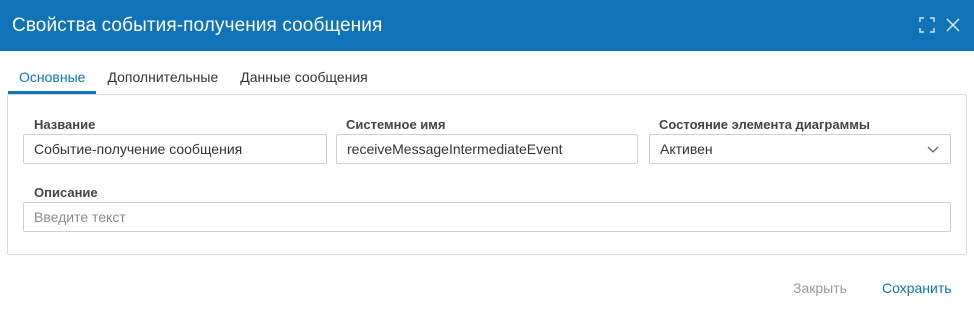 This screenshot has width=974, height=309. What do you see at coordinates (396, 124) in the screenshot?
I see `system-name-label: Системное имя` at bounding box center [396, 124].